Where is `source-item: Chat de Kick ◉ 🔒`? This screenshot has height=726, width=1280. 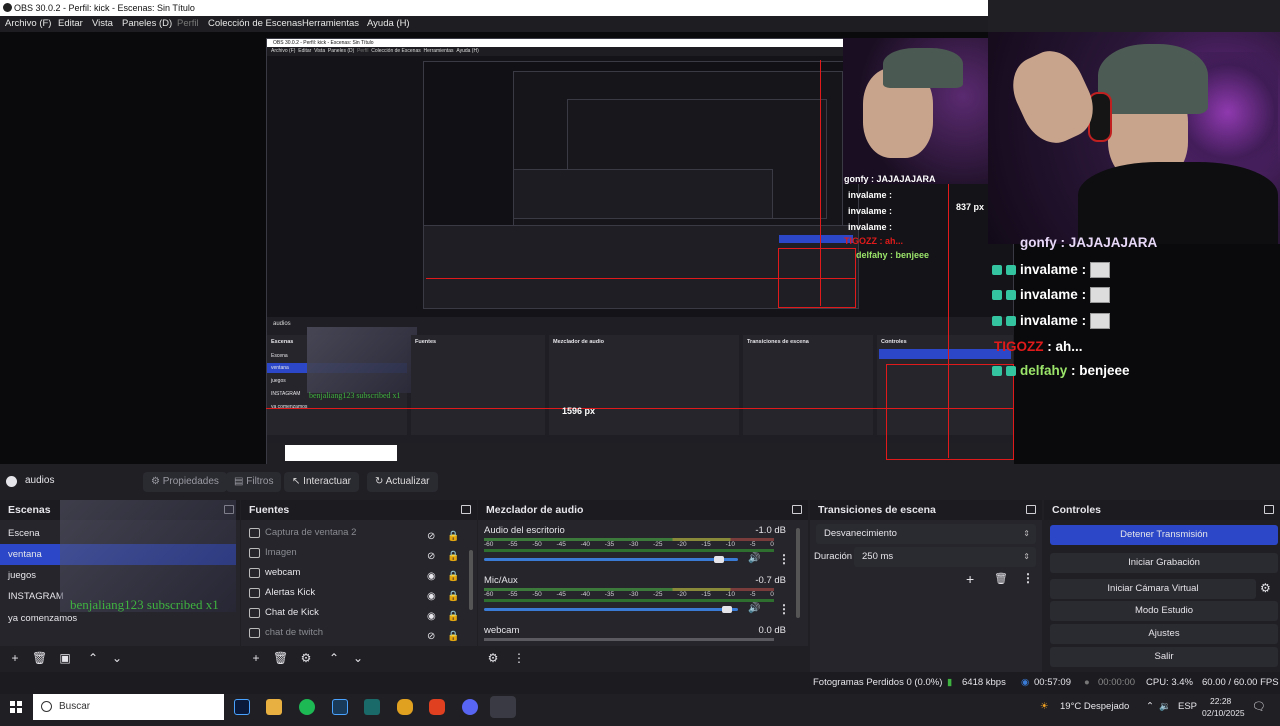 source-item: Chat de Kick ◉ 🔒 is located at coordinates (355, 613).